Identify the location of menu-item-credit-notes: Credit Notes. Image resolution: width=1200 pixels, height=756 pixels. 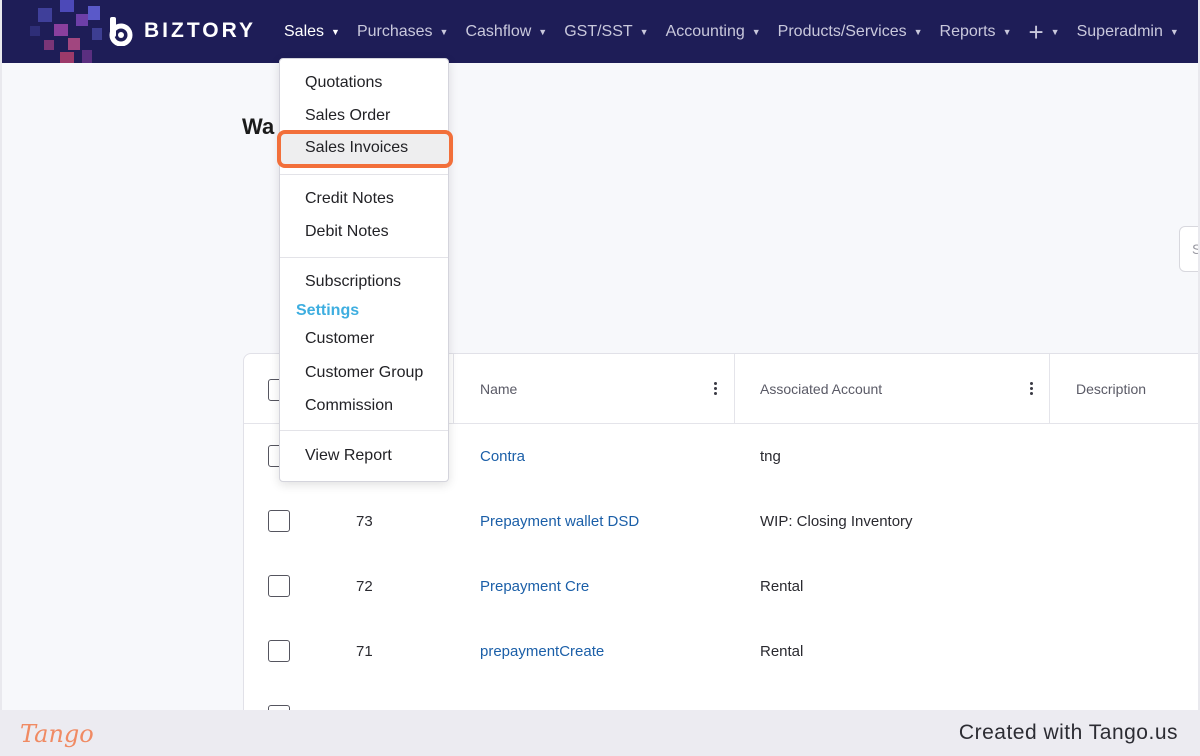
(349, 199).